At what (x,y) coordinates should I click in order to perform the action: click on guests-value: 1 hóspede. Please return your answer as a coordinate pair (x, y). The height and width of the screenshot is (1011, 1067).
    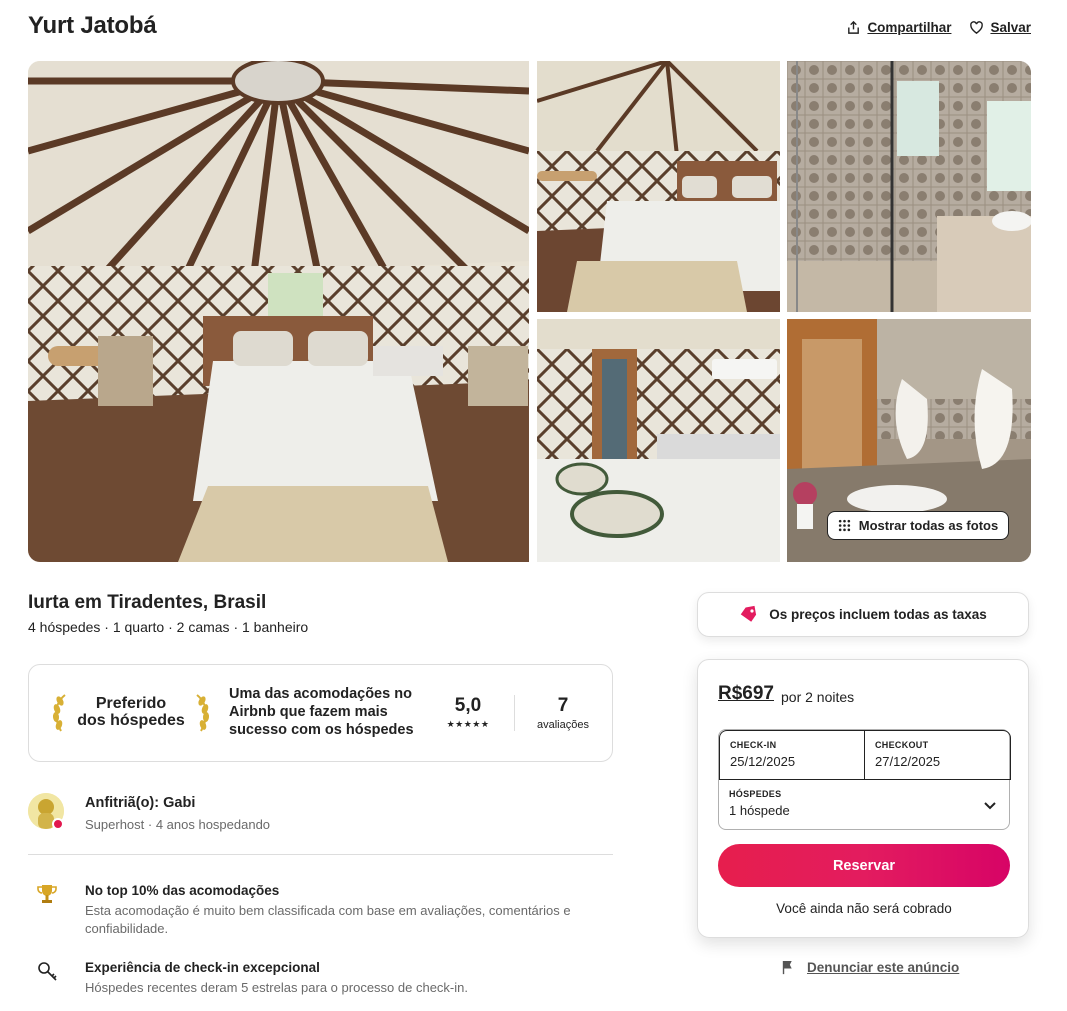
    Looking at the image, I should click on (759, 810).